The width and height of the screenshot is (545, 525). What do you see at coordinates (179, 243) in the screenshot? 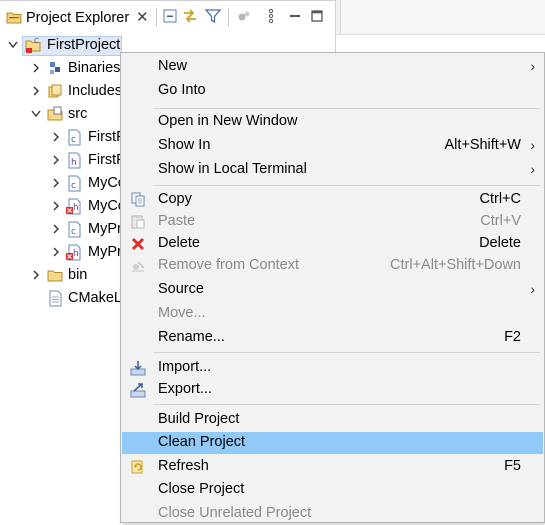
I see `menu-item-label: Delete` at bounding box center [179, 243].